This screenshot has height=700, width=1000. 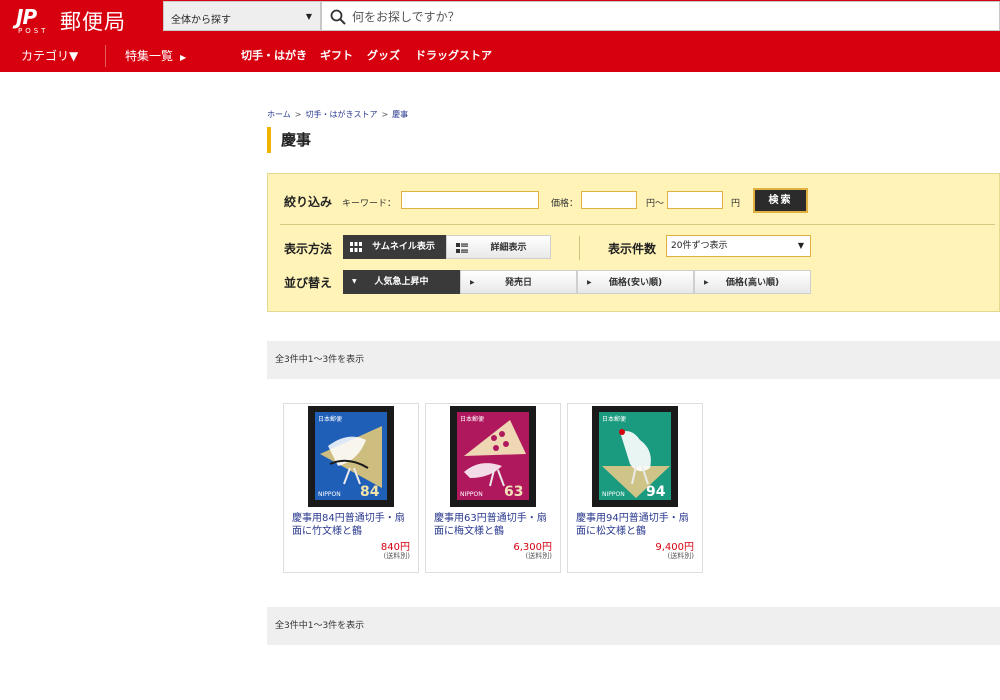 What do you see at coordinates (609, 200) in the screenshot?
I see `price-min-input` at bounding box center [609, 200].